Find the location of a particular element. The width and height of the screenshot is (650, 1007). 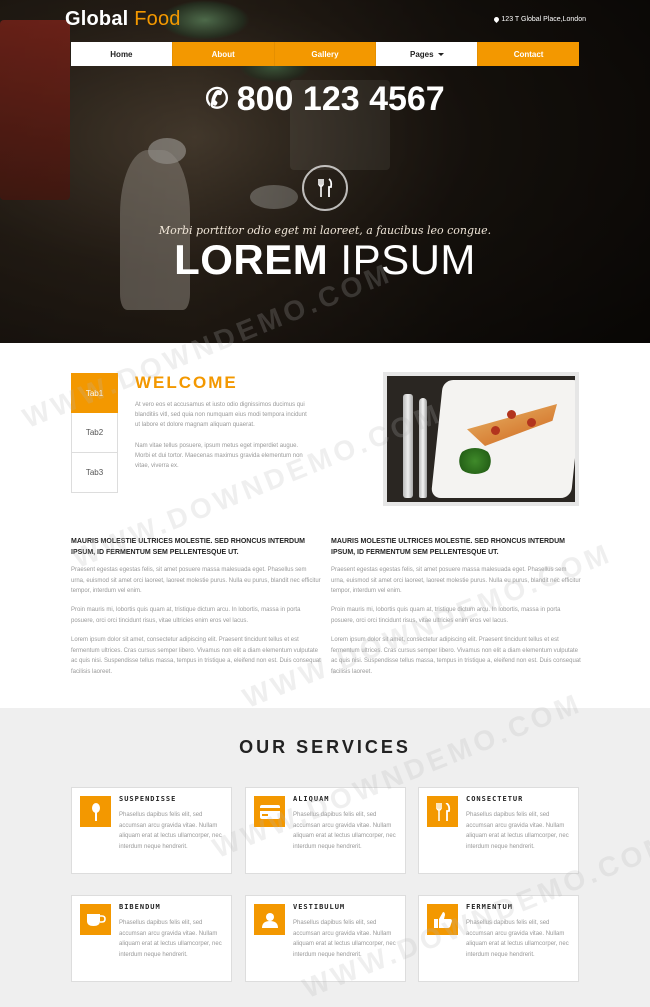

nav-about-label: About is located at coordinates (223, 54).